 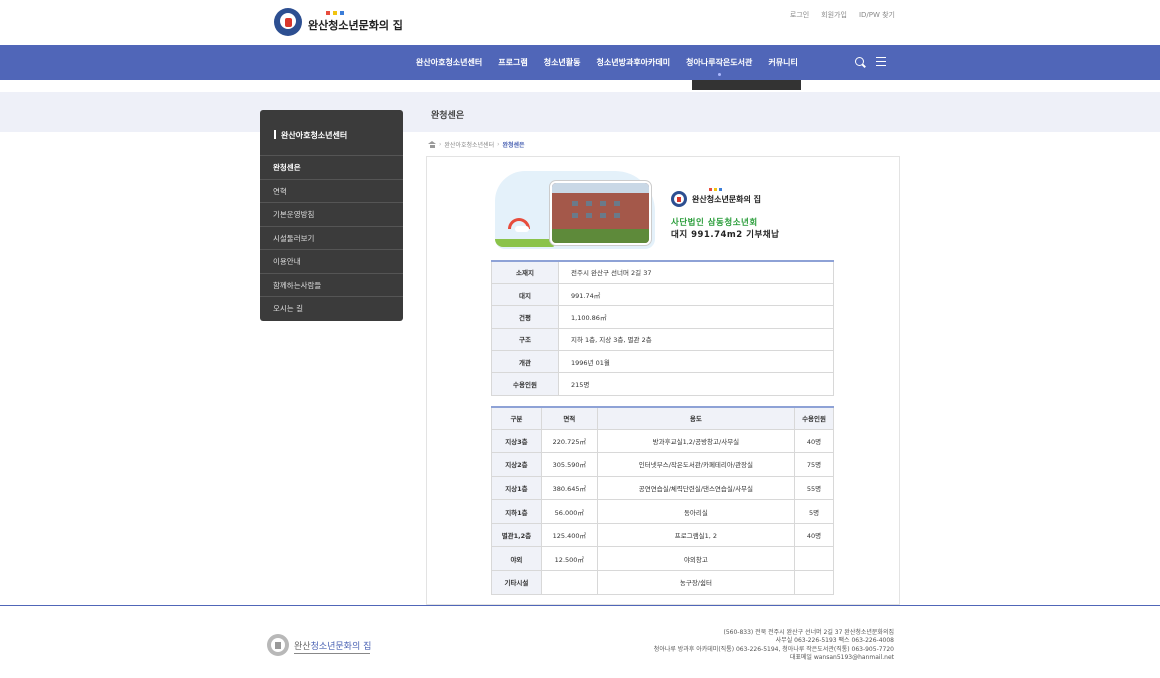 I want to click on use-cell: 인터넷부스/작은도서관/카페테리아/관장실, so click(x=696, y=464).